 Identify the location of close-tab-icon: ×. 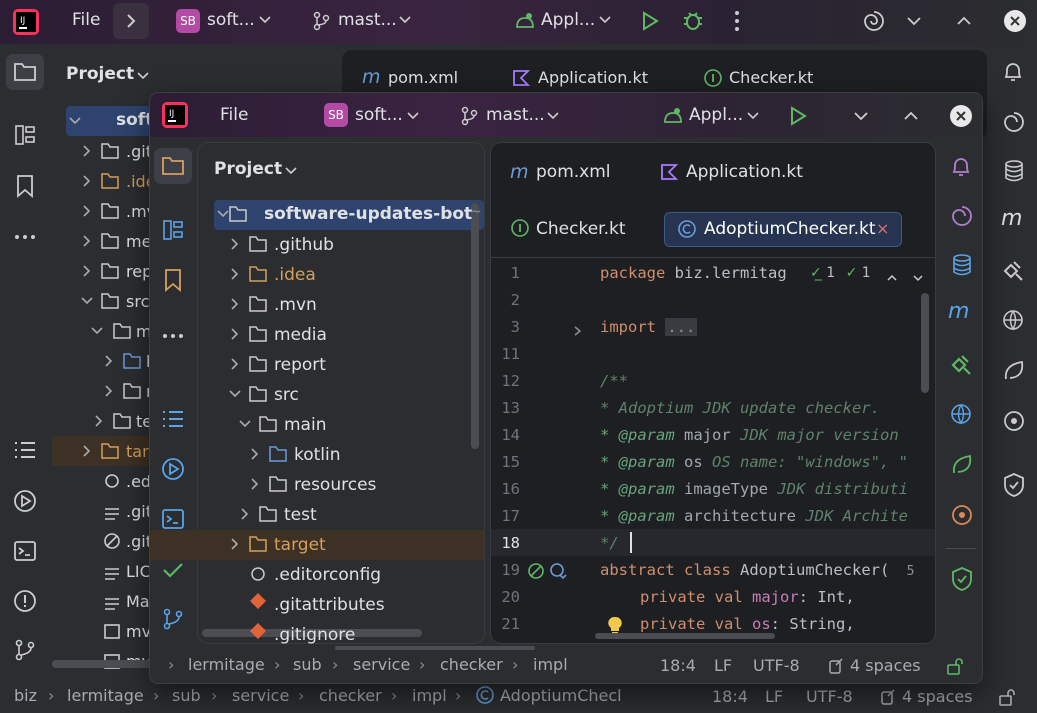
(882, 228).